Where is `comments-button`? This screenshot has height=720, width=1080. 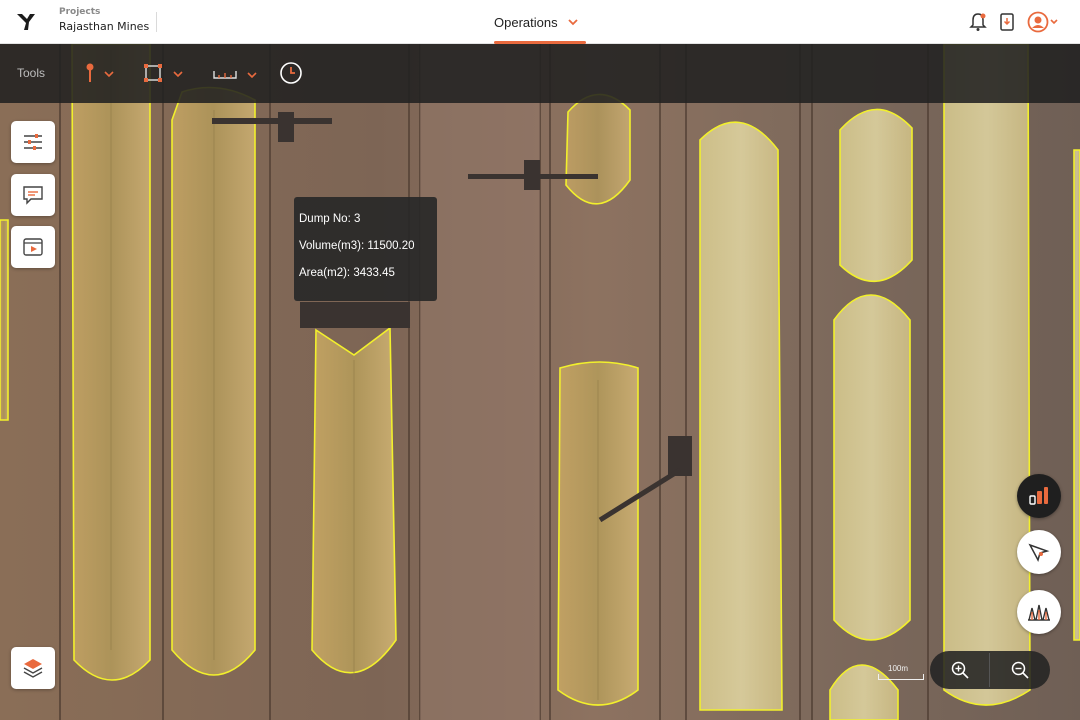 comments-button is located at coordinates (33, 195).